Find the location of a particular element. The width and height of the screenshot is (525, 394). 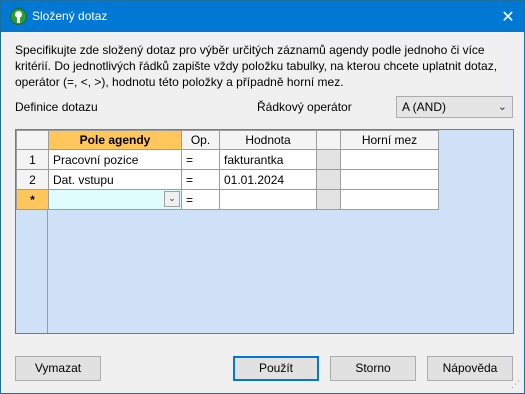

field-dropdown-button: ⌄ is located at coordinates (172, 199).